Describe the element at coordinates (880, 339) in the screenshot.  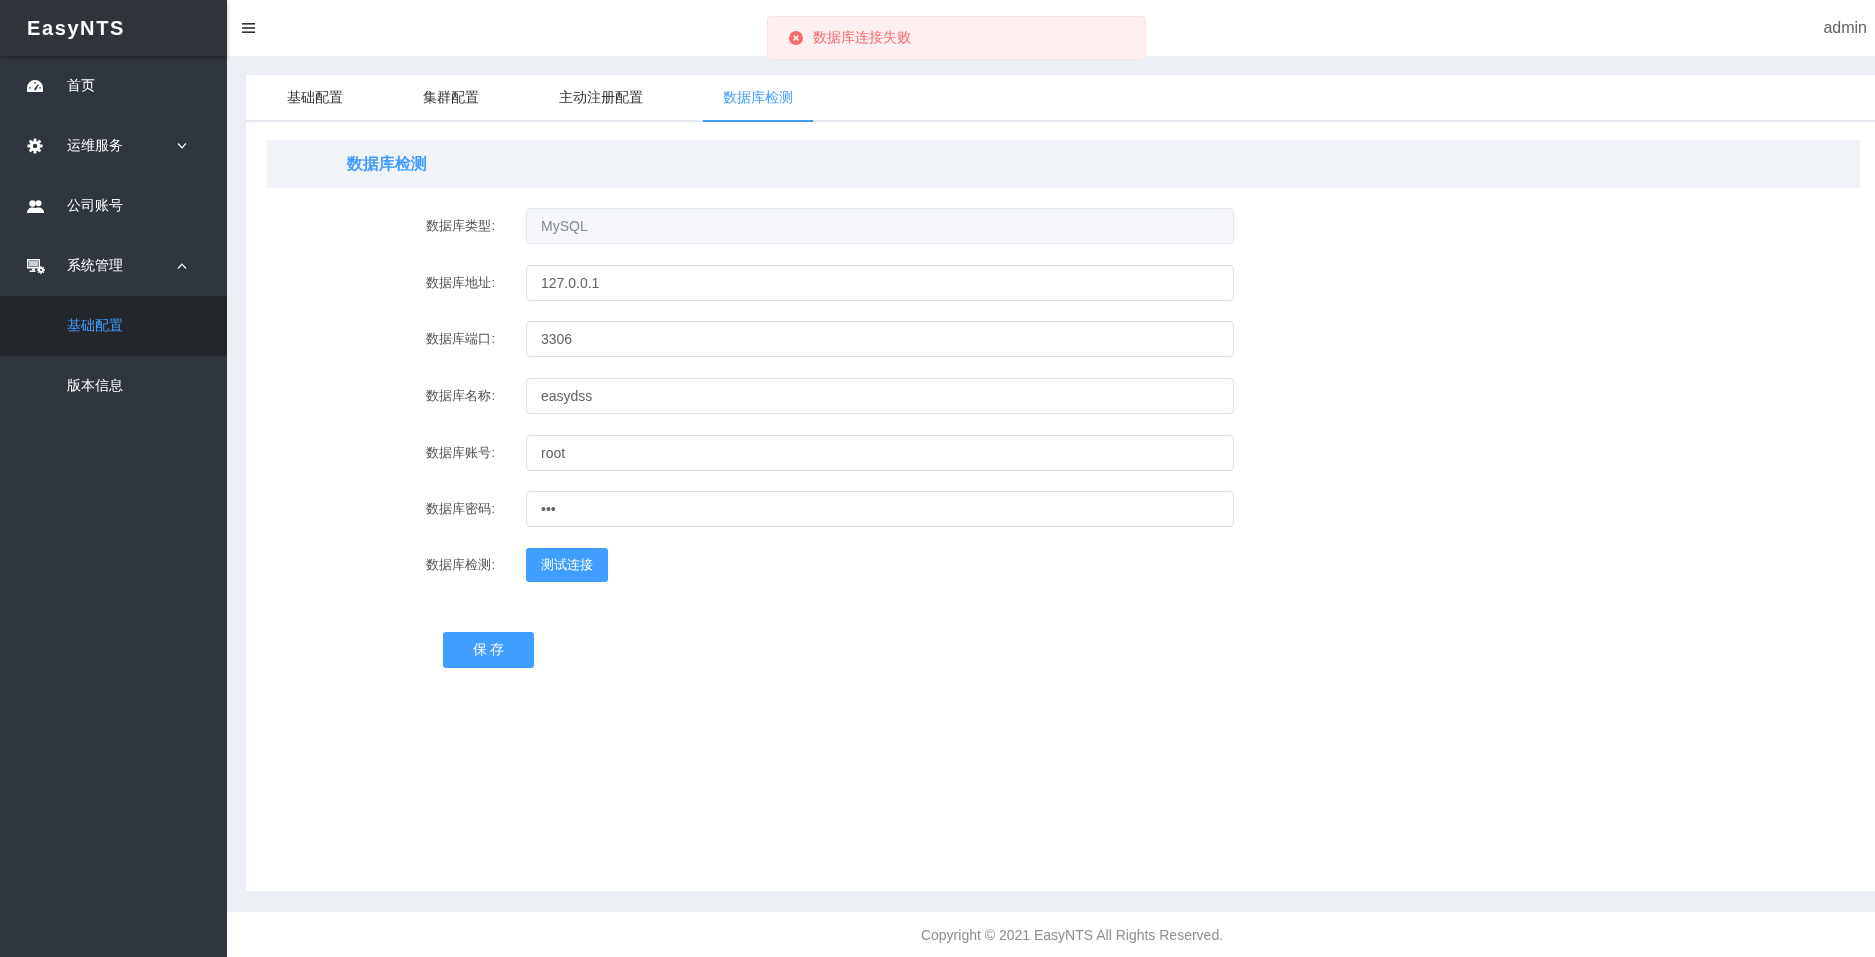
I see `input-field: 3306` at that location.